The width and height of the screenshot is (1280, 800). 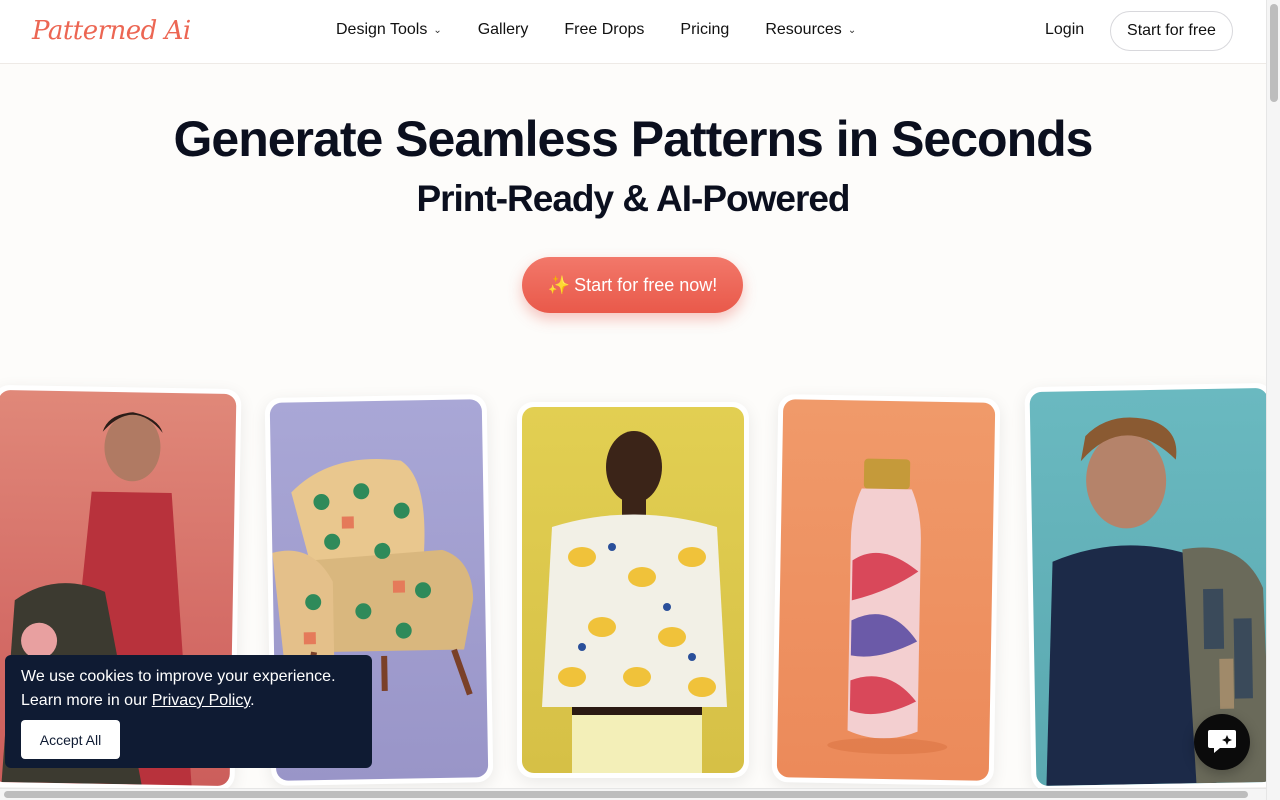 I want to click on marble-bottle-image, so click(x=886, y=590).